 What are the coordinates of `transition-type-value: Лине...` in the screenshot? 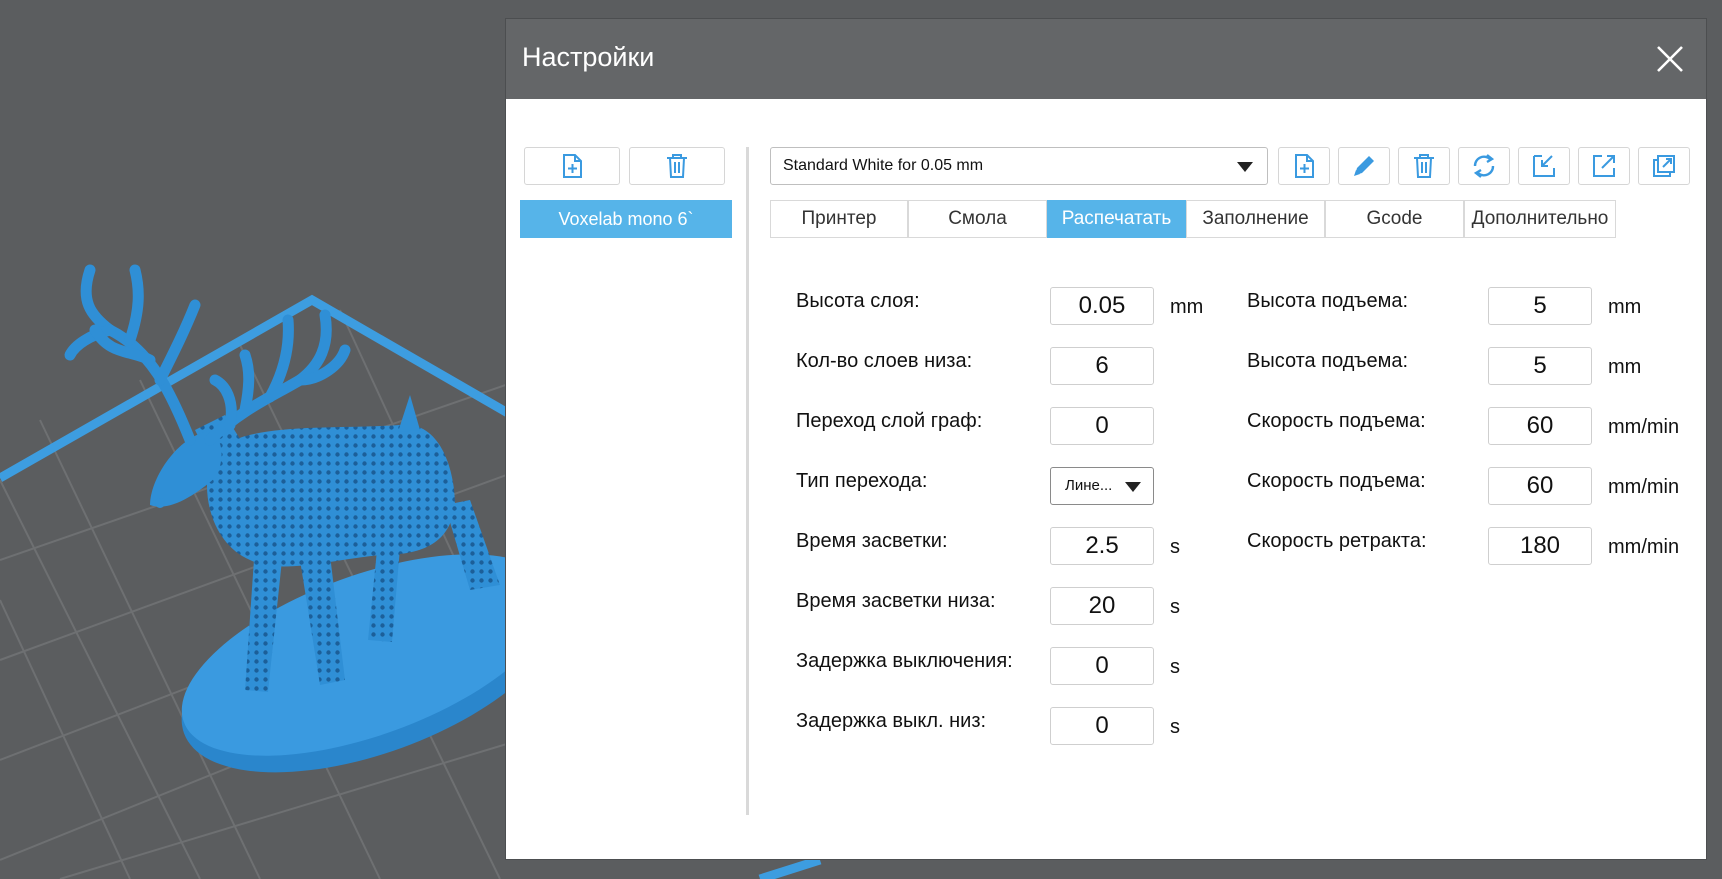 It's located at (1089, 485).